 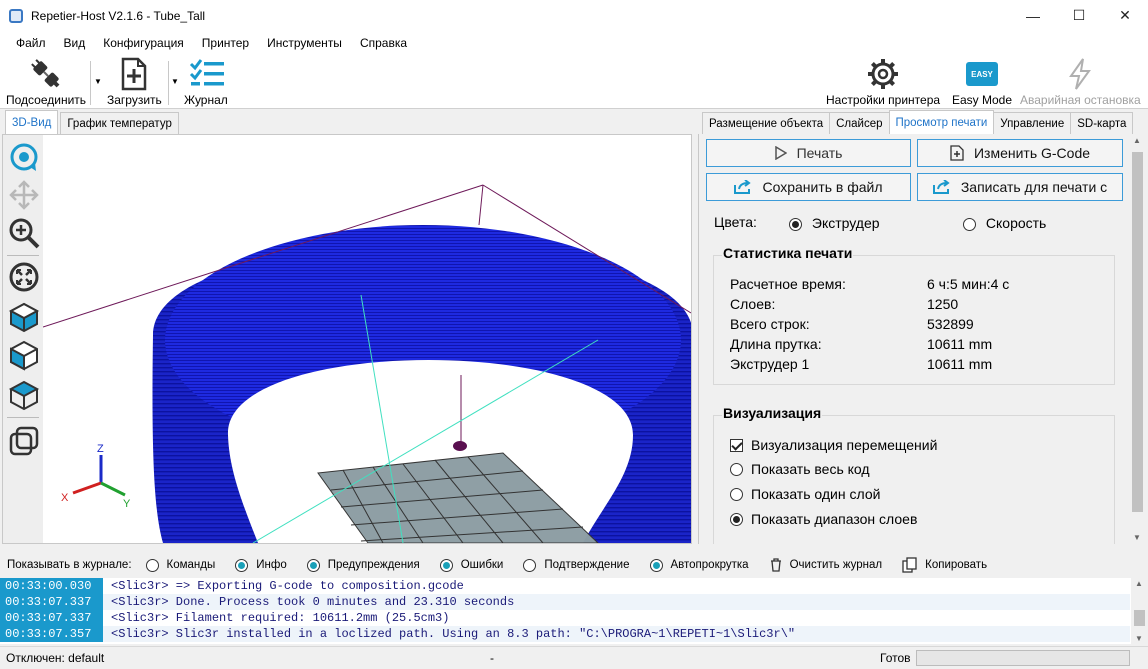 I want to click on log-ack-toggle, so click(x=530, y=565).